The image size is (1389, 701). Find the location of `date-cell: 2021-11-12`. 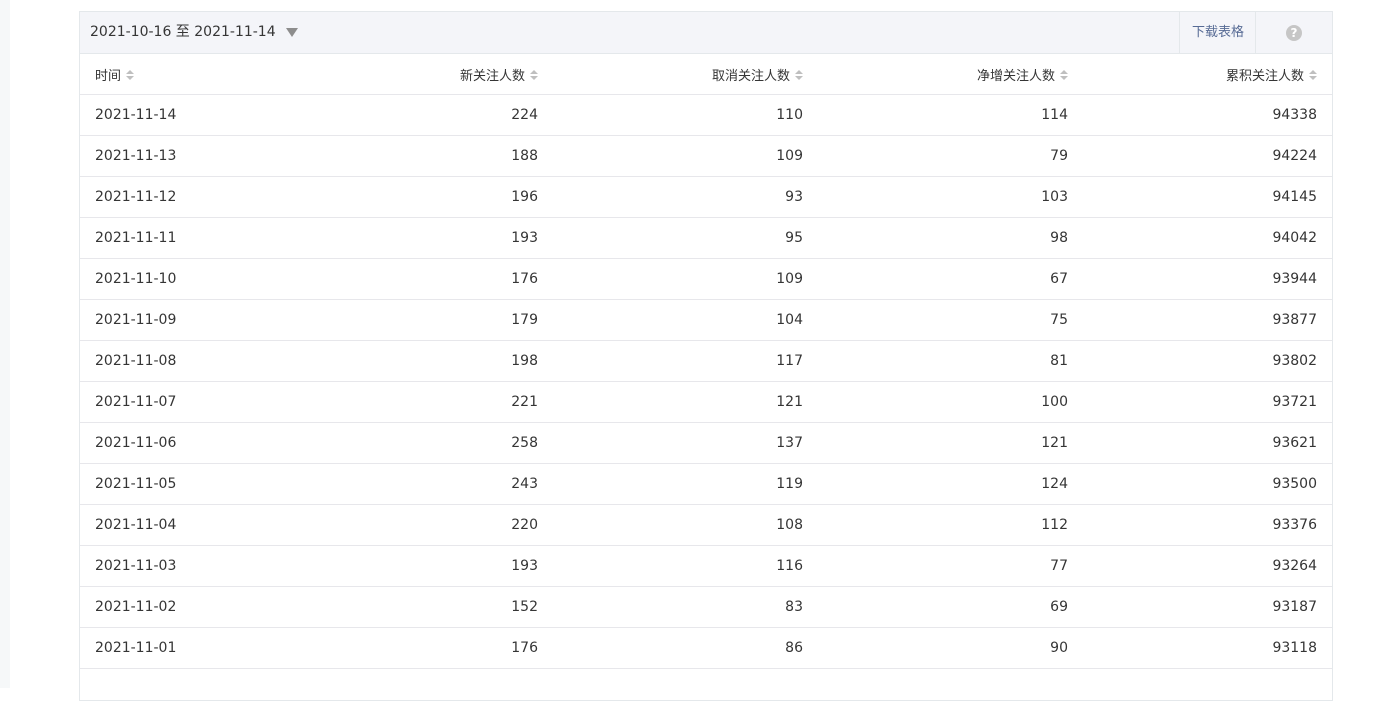

date-cell: 2021-11-12 is located at coordinates (180, 197).